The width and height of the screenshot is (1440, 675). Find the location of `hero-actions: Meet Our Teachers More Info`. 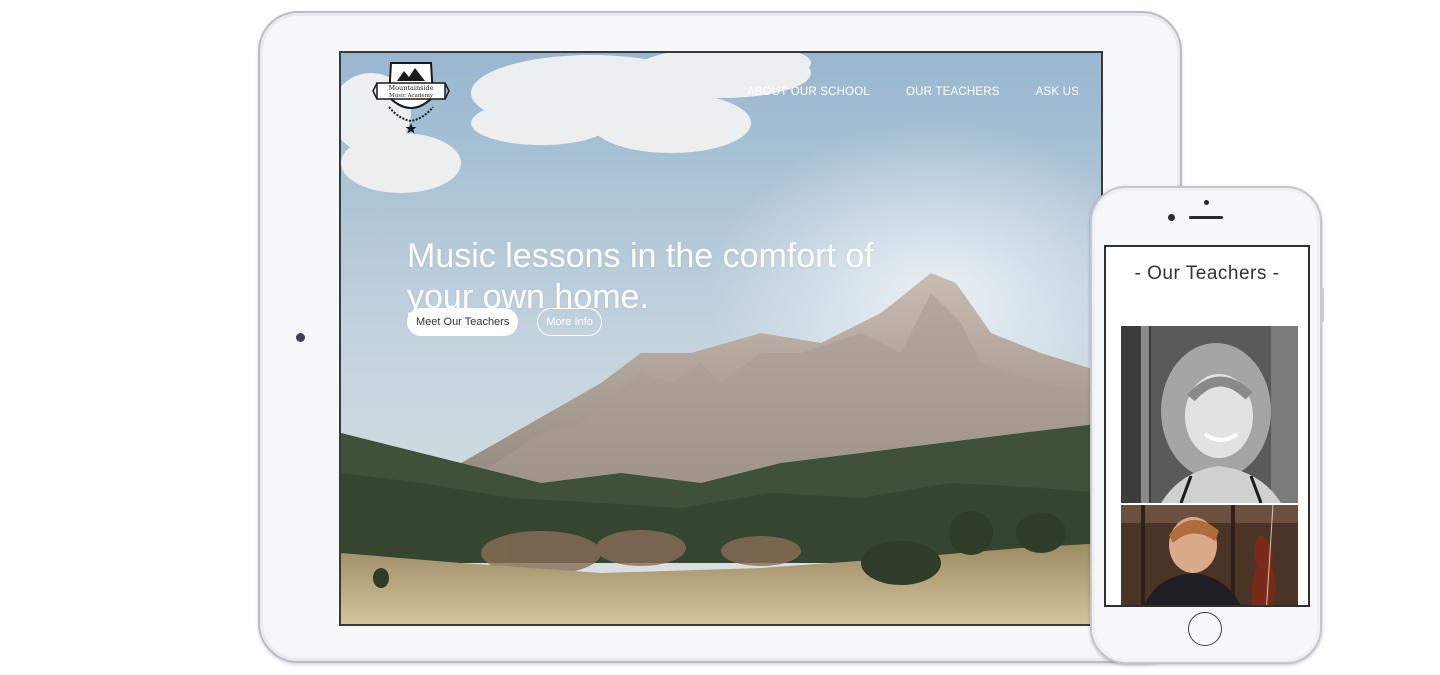

hero-actions: Meet Our Teachers More Info is located at coordinates (504, 322).